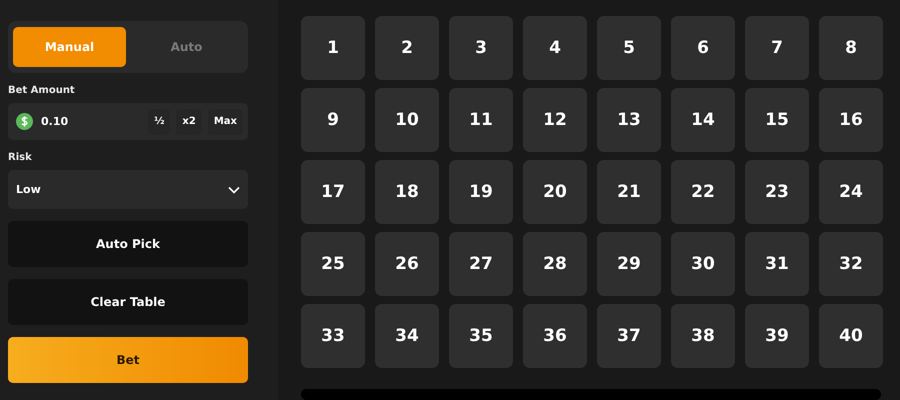 The width and height of the screenshot is (900, 400). Describe the element at coordinates (481, 48) in the screenshot. I see `number-tile: 3` at that location.